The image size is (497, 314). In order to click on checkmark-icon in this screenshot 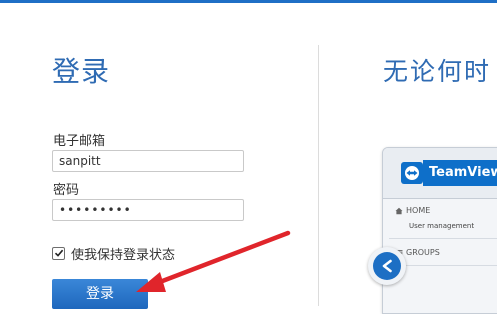, I will do `click(58, 253)`.